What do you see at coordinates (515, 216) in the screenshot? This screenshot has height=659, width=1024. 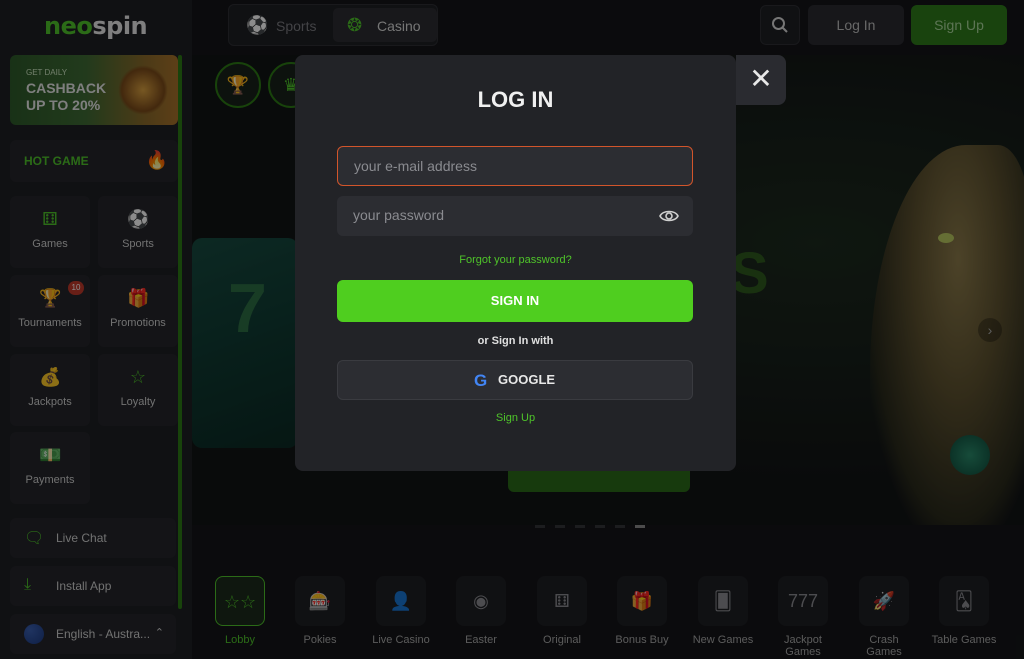 I see `password-field: your password` at bounding box center [515, 216].